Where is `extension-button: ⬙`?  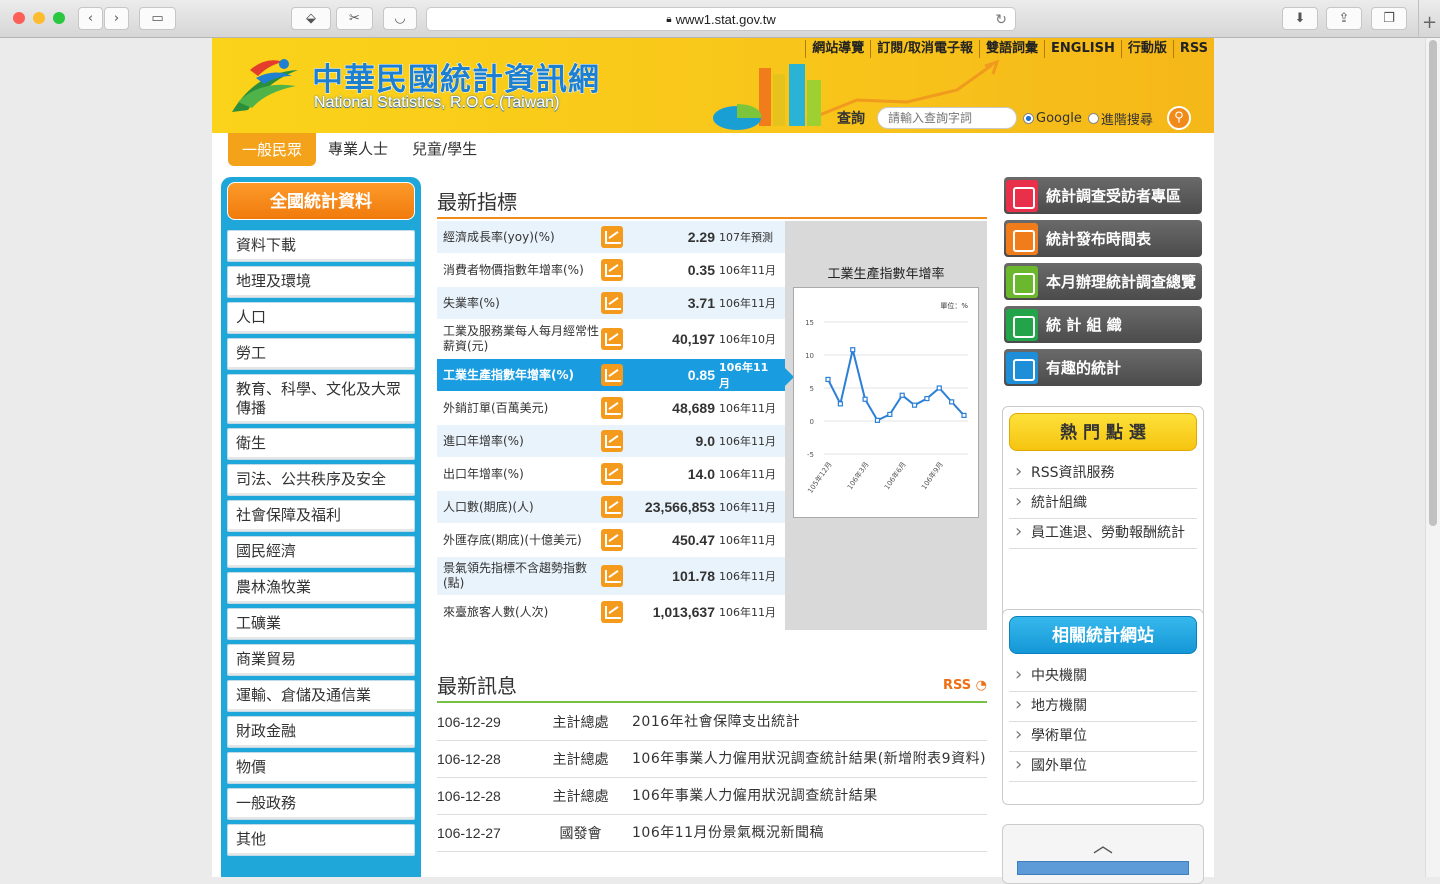 extension-button: ⬙ is located at coordinates (311, 18).